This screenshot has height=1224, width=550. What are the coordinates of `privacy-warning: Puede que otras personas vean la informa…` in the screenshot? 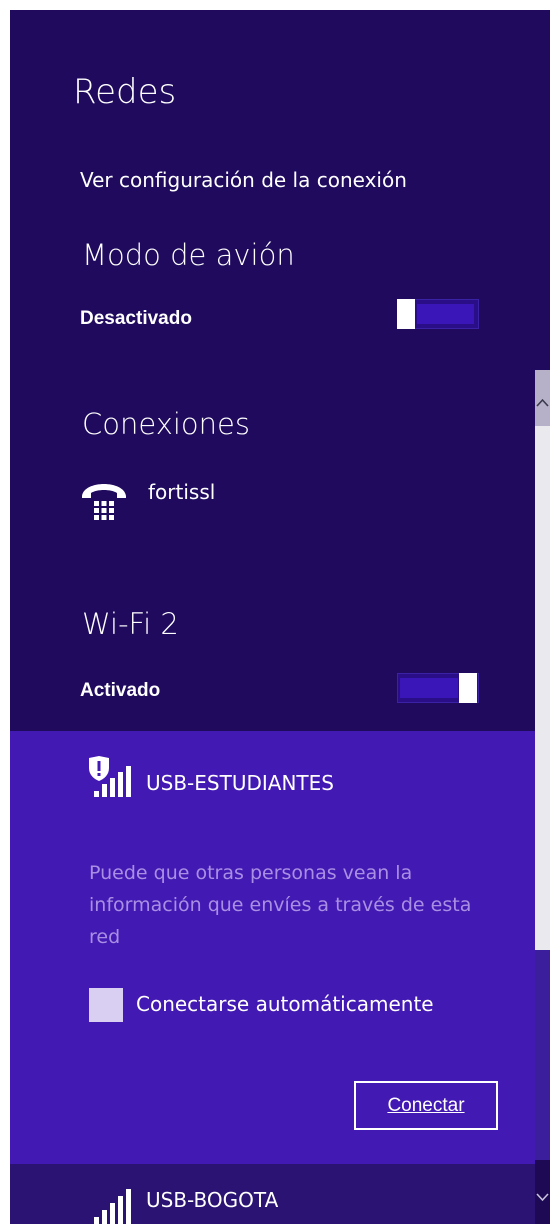 It's located at (280, 905).